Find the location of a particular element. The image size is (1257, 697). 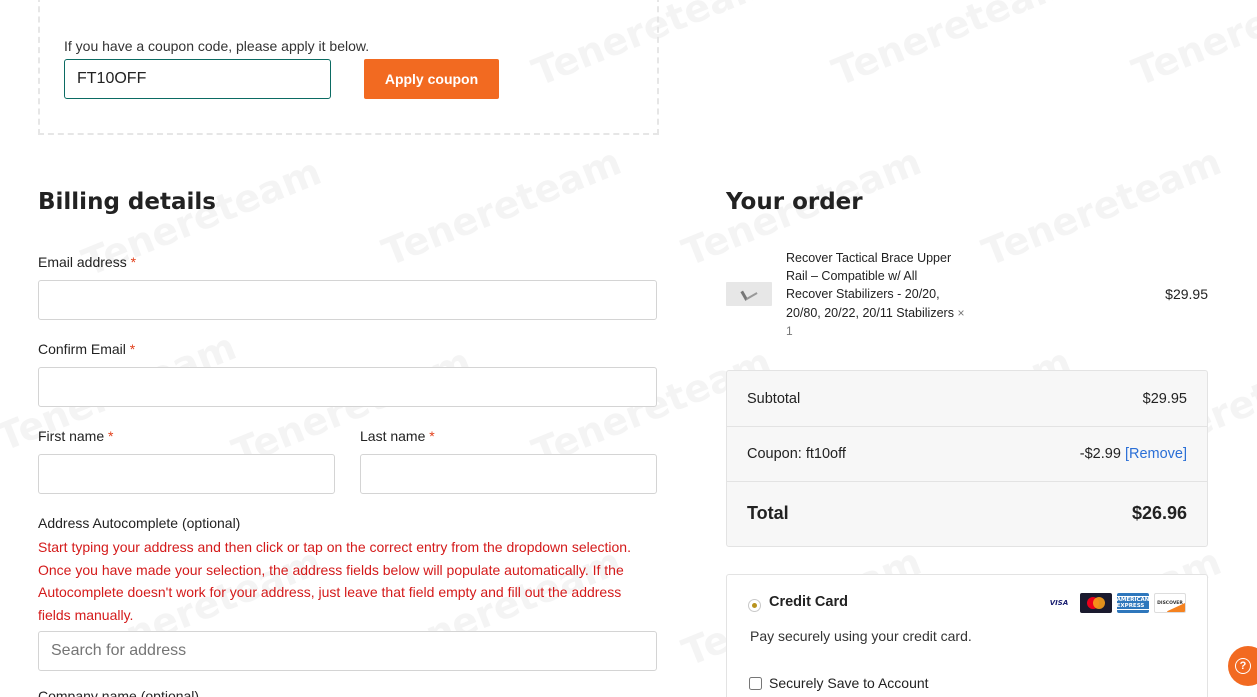

first-name-field is located at coordinates (186, 474).